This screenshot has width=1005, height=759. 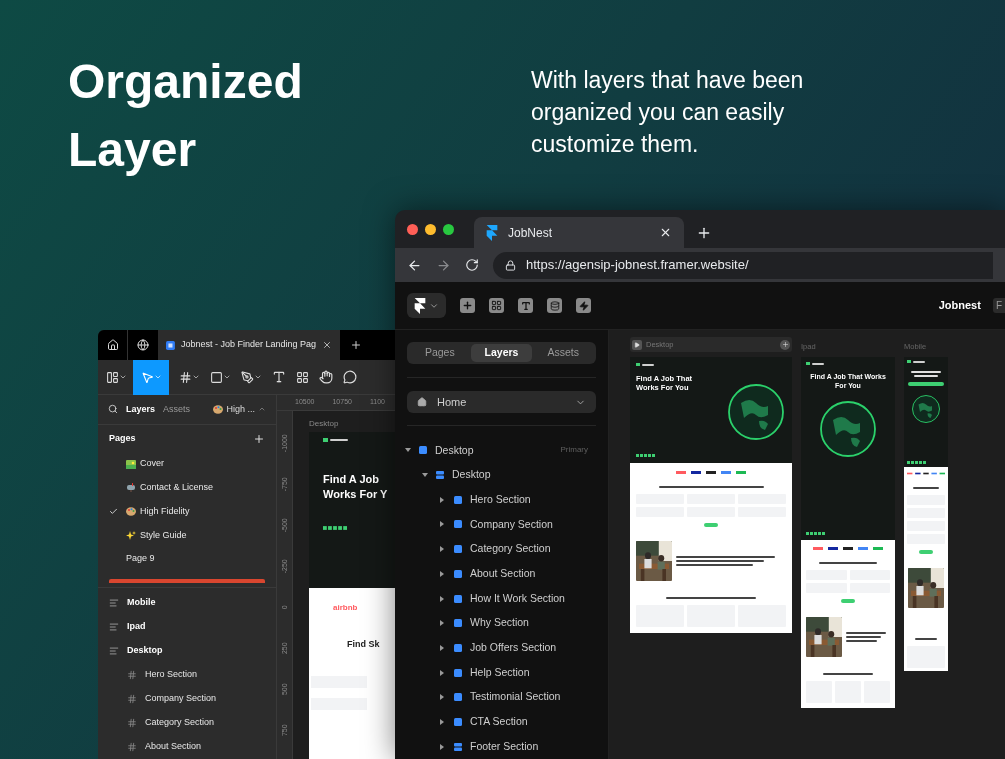 I want to click on move-tool-button, so click(x=151, y=377).